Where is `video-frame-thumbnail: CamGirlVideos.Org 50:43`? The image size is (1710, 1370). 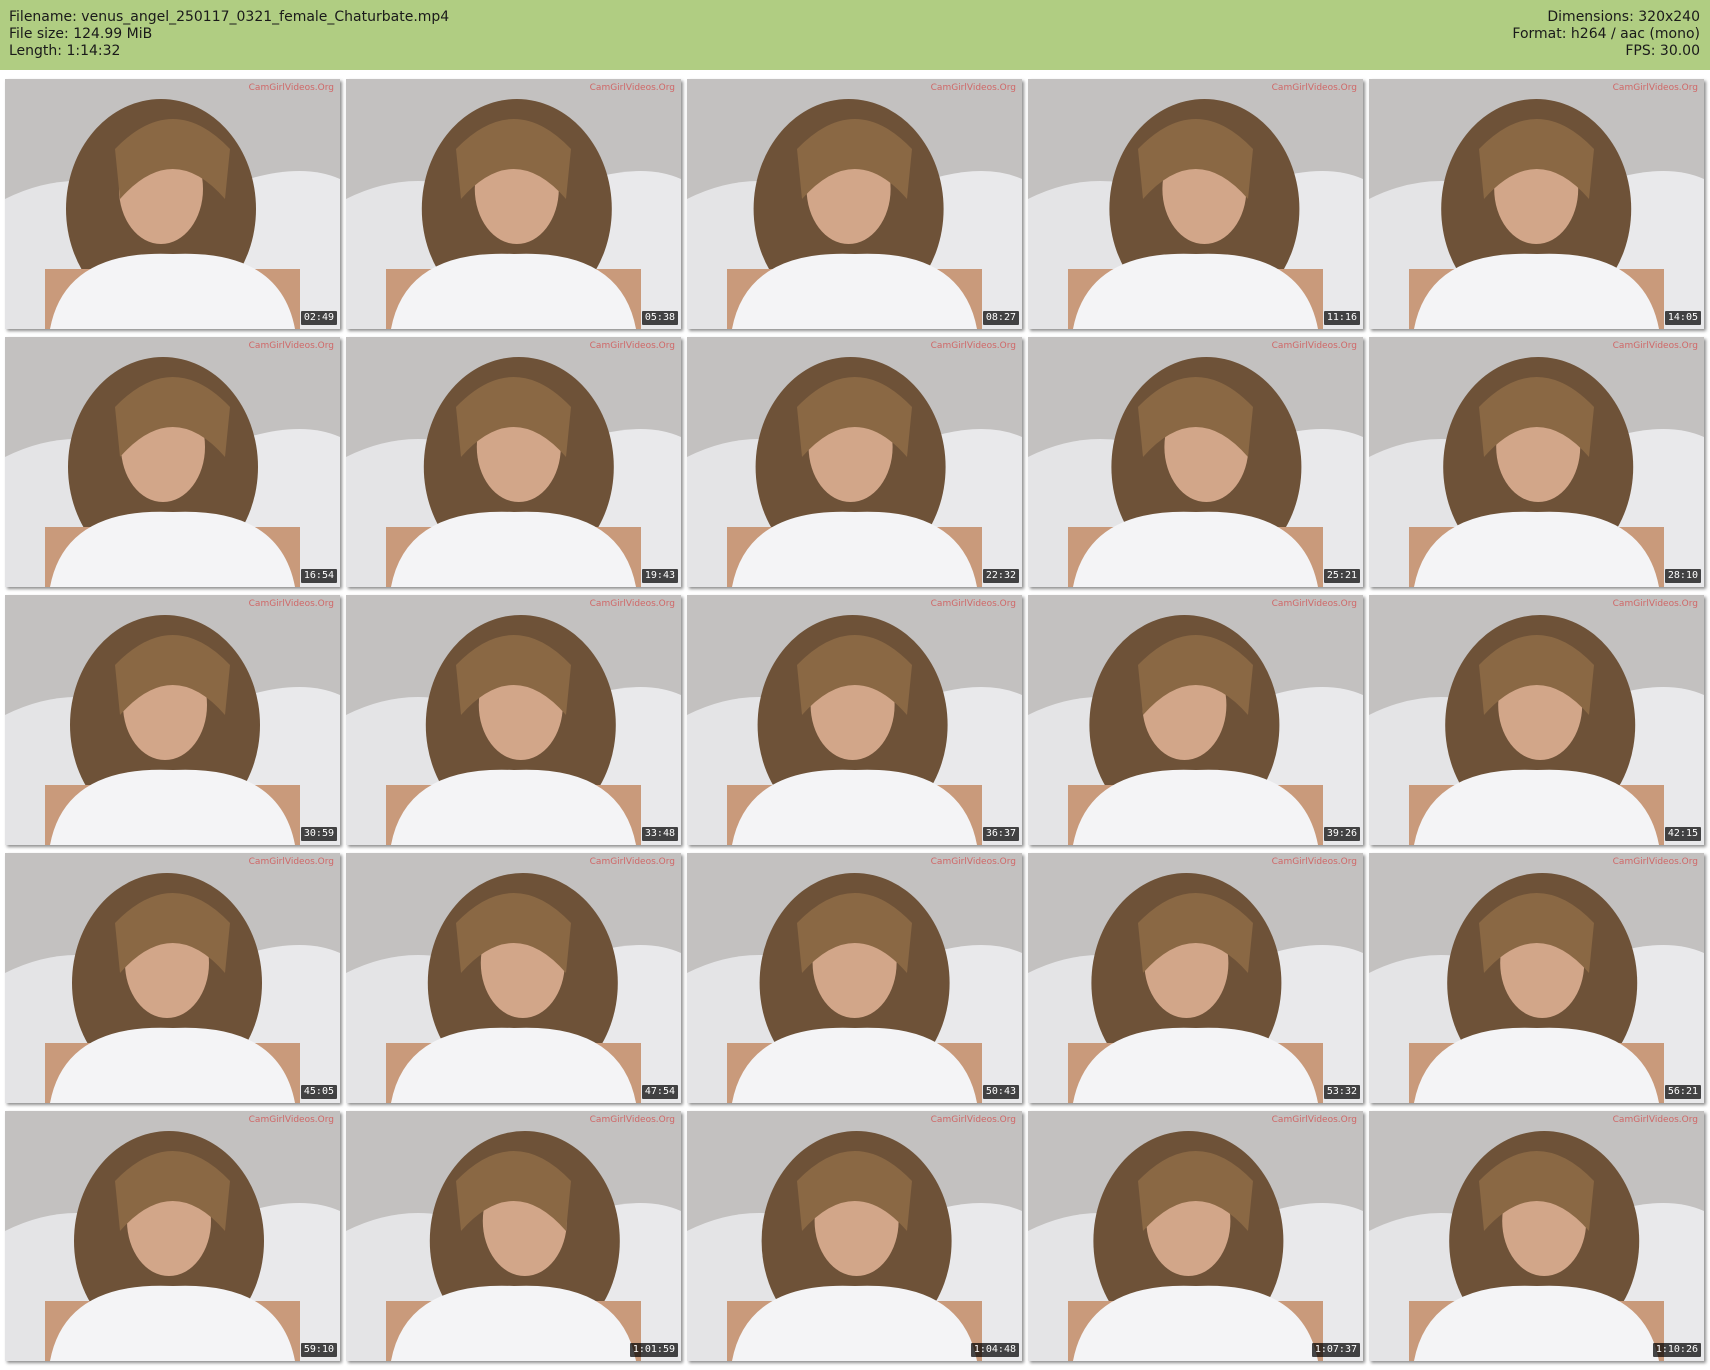
video-frame-thumbnail: CamGirlVideos.Org 50:43 is located at coordinates (854, 978).